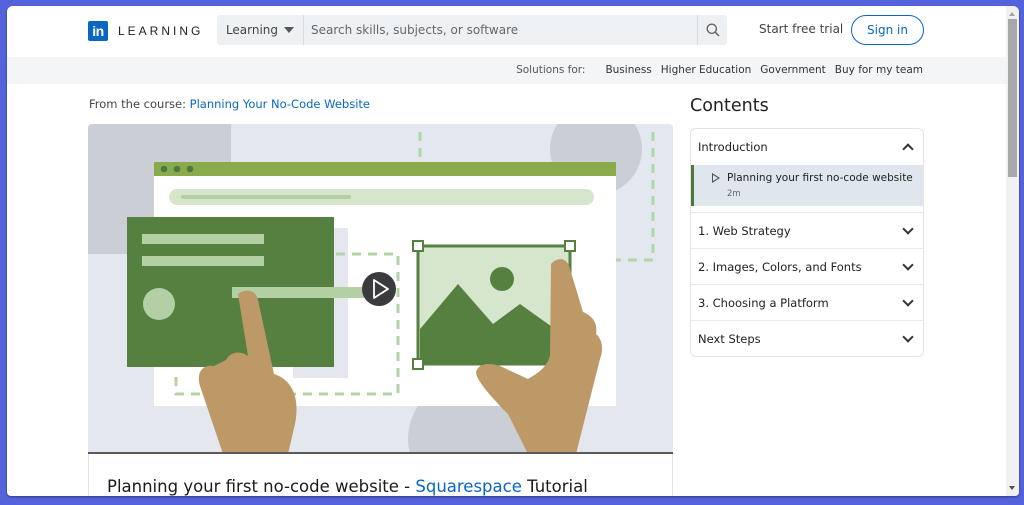 The width and height of the screenshot is (1024, 505). Describe the element at coordinates (554, 486) in the screenshot. I see `video-title-suffix: Tutorial` at that location.